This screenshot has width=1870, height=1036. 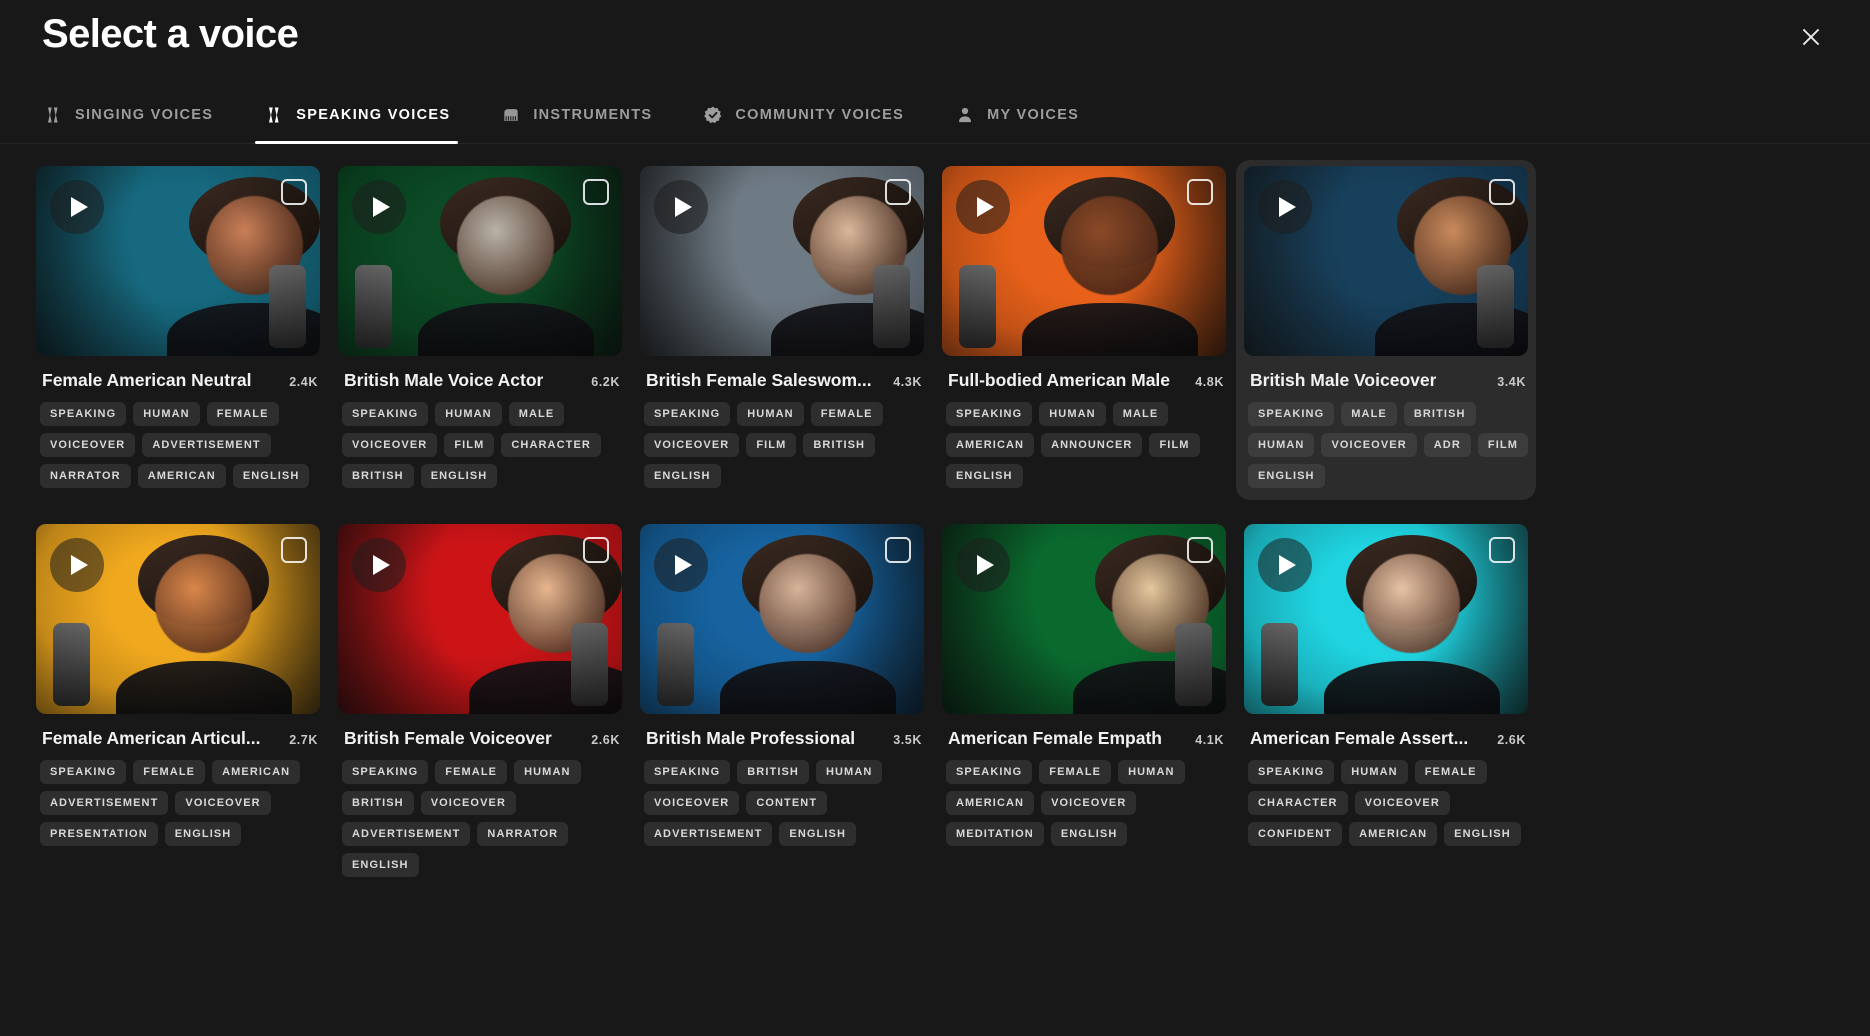 What do you see at coordinates (1295, 834) in the screenshot?
I see `voice-tag: CONFIDENT` at bounding box center [1295, 834].